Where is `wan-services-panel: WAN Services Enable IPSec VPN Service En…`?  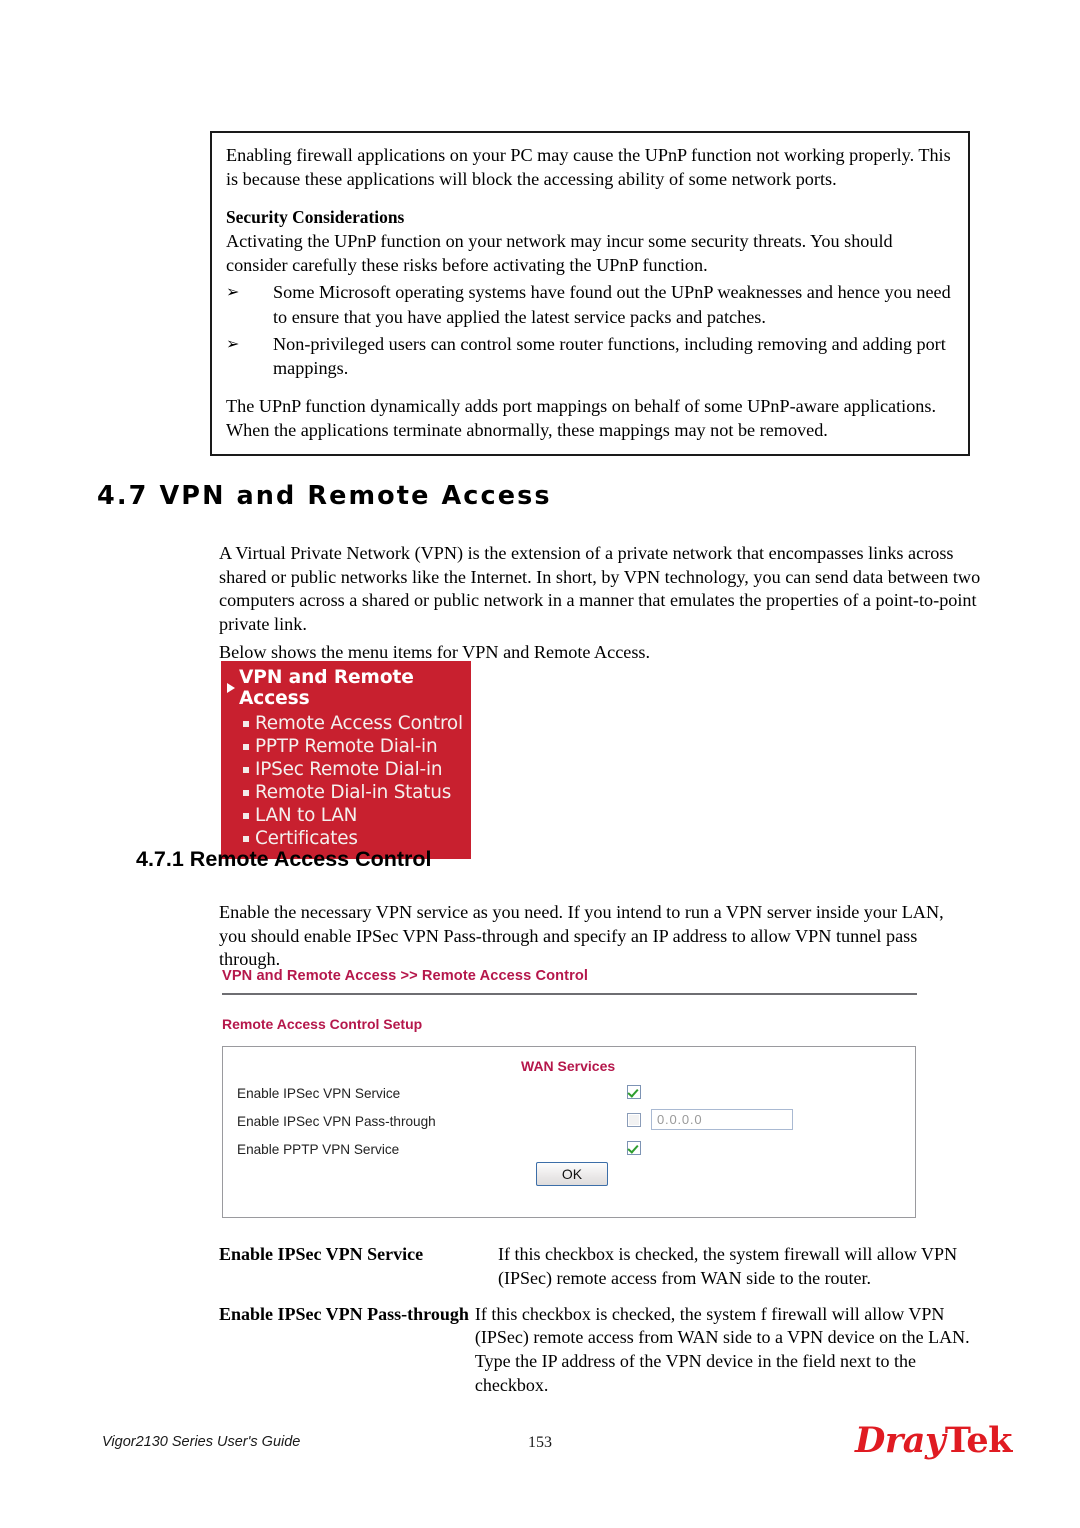 wan-services-panel: WAN Services Enable IPSec VPN Service En… is located at coordinates (569, 1132).